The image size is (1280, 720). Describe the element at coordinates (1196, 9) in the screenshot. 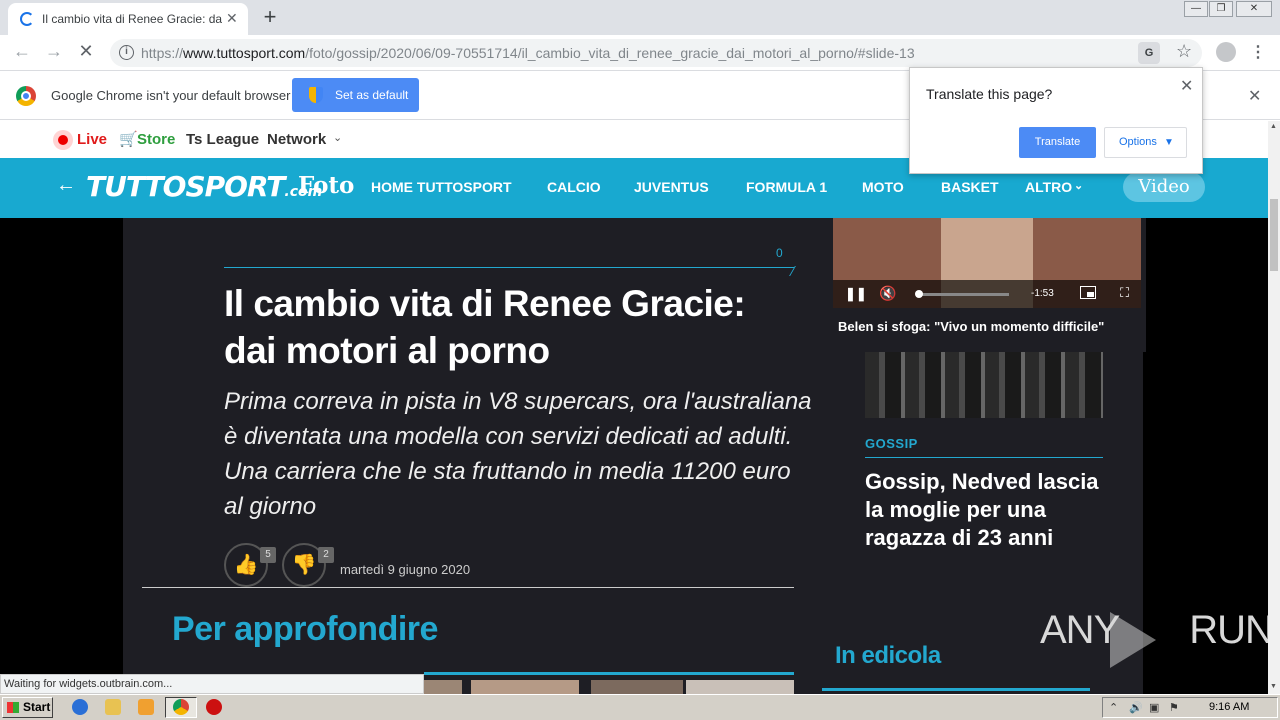

I see `minimize-button: —` at that location.